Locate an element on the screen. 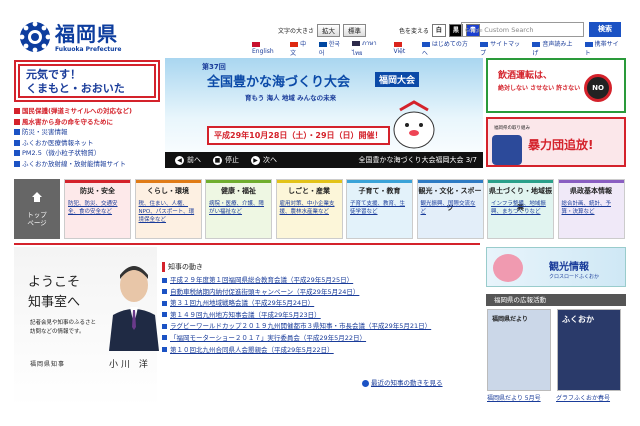  nav-category: 防災・安全 防犯、防災、交通安全、食の安全など is located at coordinates (97, 209).